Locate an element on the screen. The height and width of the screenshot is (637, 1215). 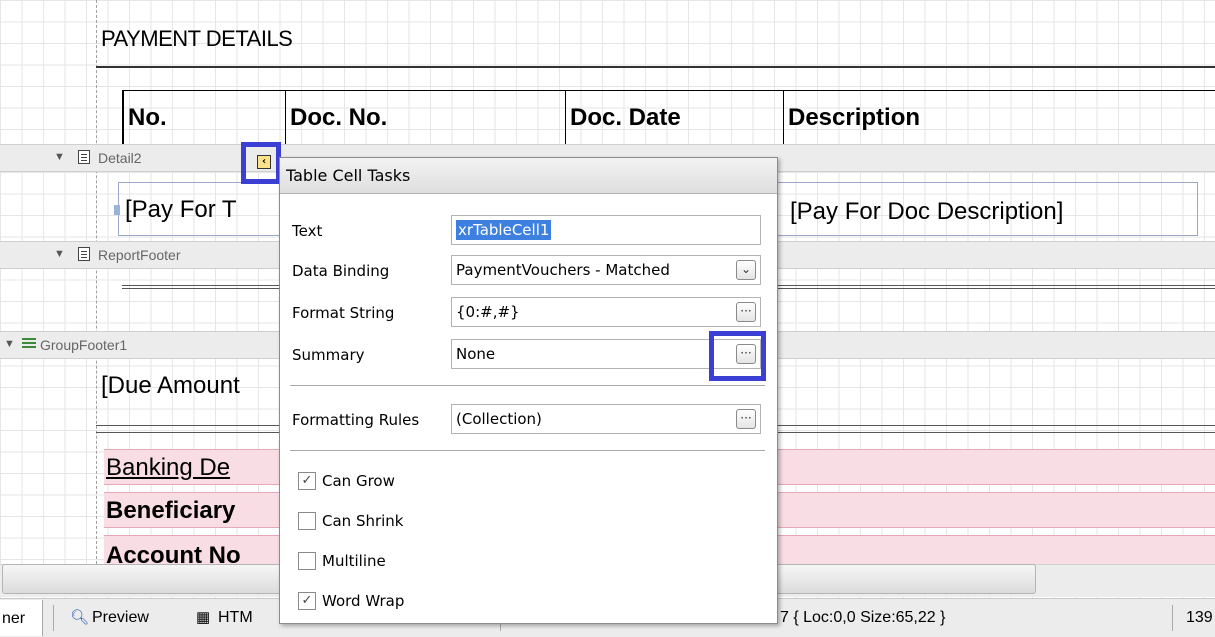
can-grow-label: Can Grow is located at coordinates (358, 481).